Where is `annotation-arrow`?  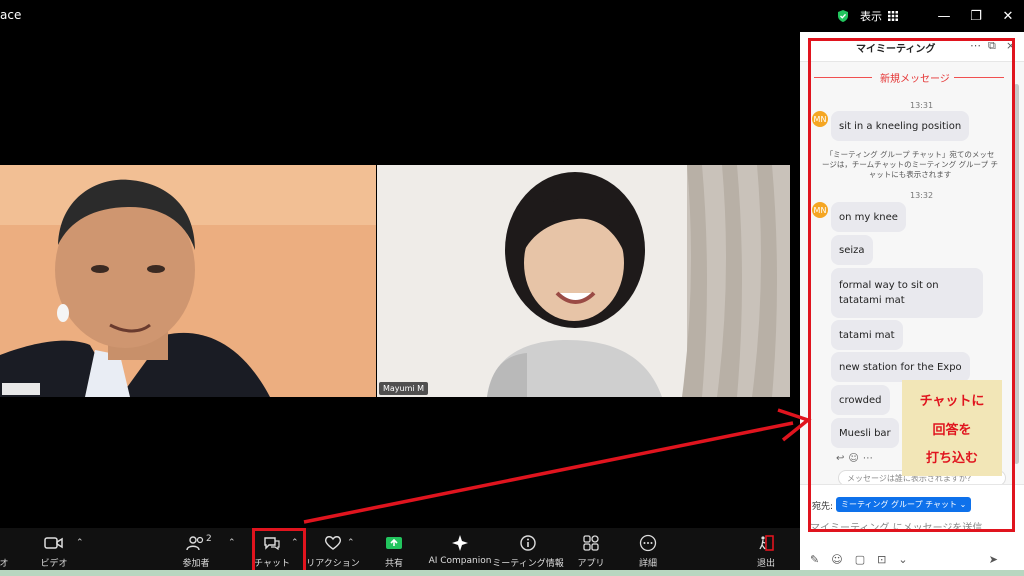
annotation-arrow is located at coordinates (557, 466).